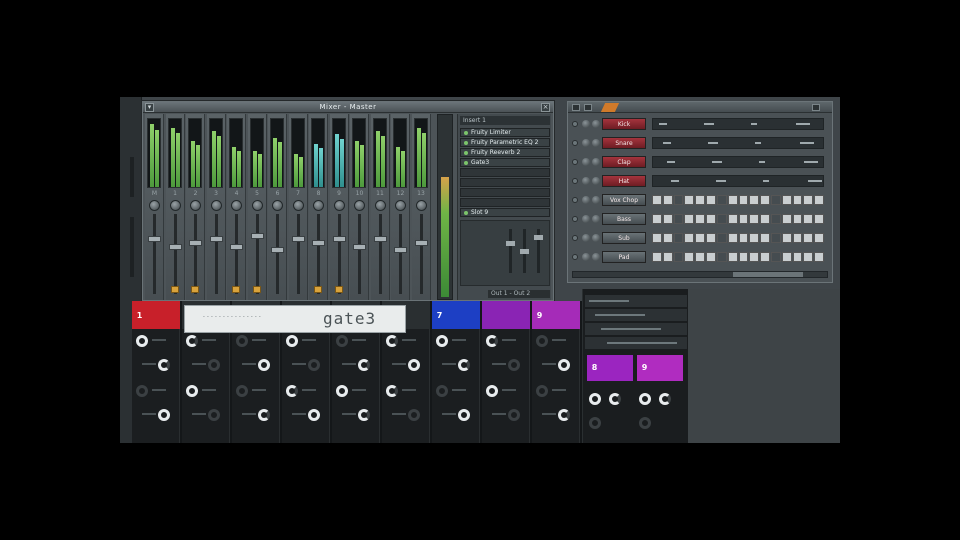 This screenshot has height=540, width=960. What do you see at coordinates (505, 212) in the screenshot?
I see `fx-slot: Slot 9` at bounding box center [505, 212].